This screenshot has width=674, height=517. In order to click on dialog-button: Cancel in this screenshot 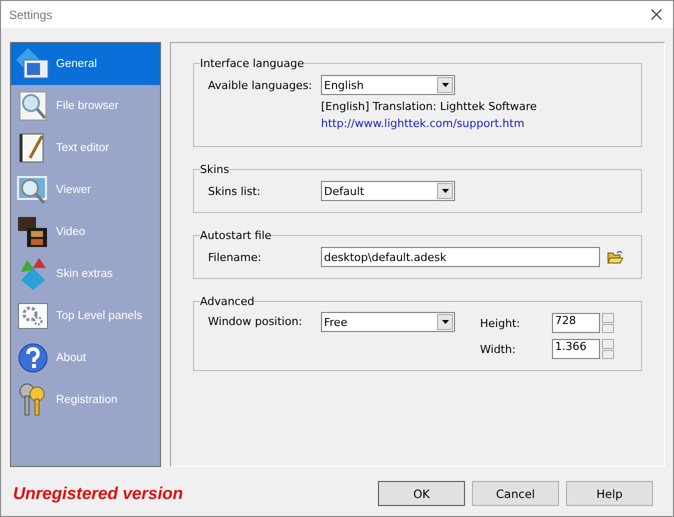, I will do `click(515, 493)`.